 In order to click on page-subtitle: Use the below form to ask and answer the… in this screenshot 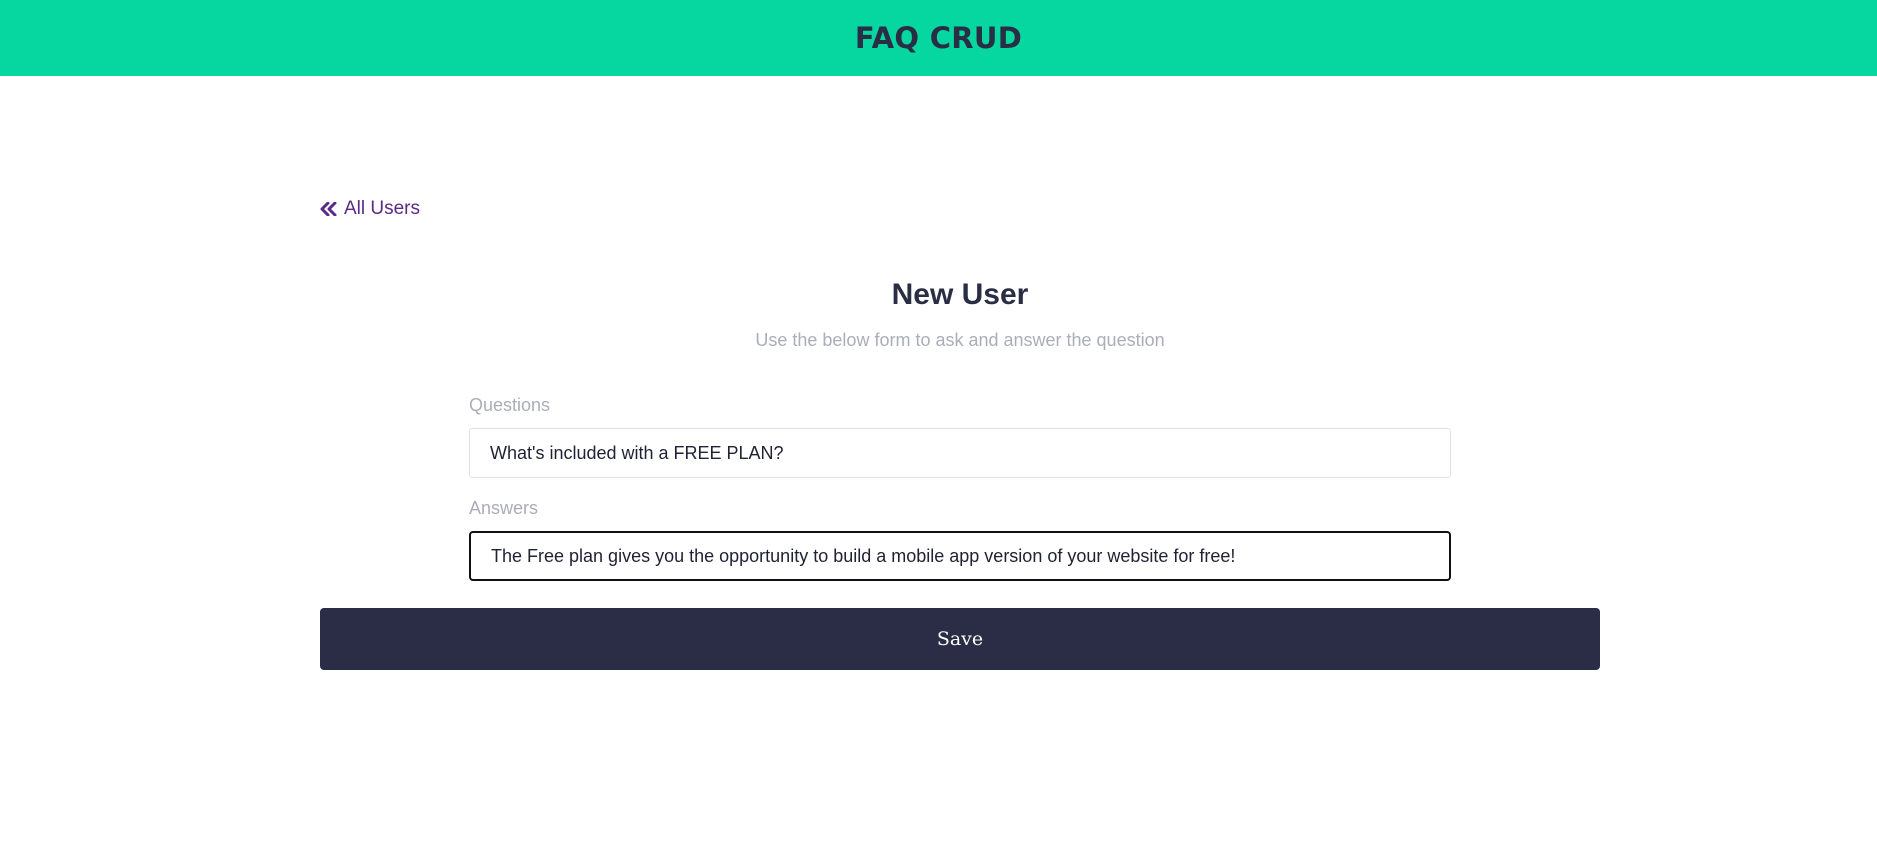, I will do `click(960, 340)`.